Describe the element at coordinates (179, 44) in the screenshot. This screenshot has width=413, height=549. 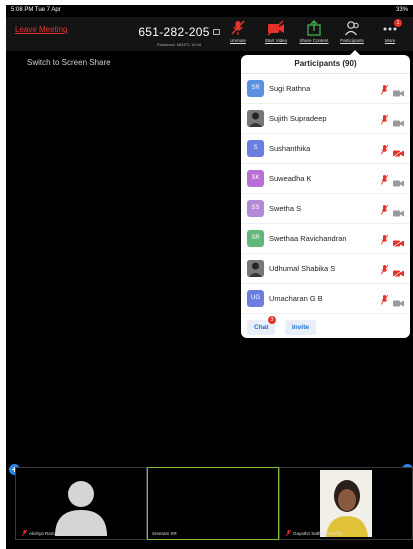
I see `meeting-password: Password: 583471 10:44` at that location.